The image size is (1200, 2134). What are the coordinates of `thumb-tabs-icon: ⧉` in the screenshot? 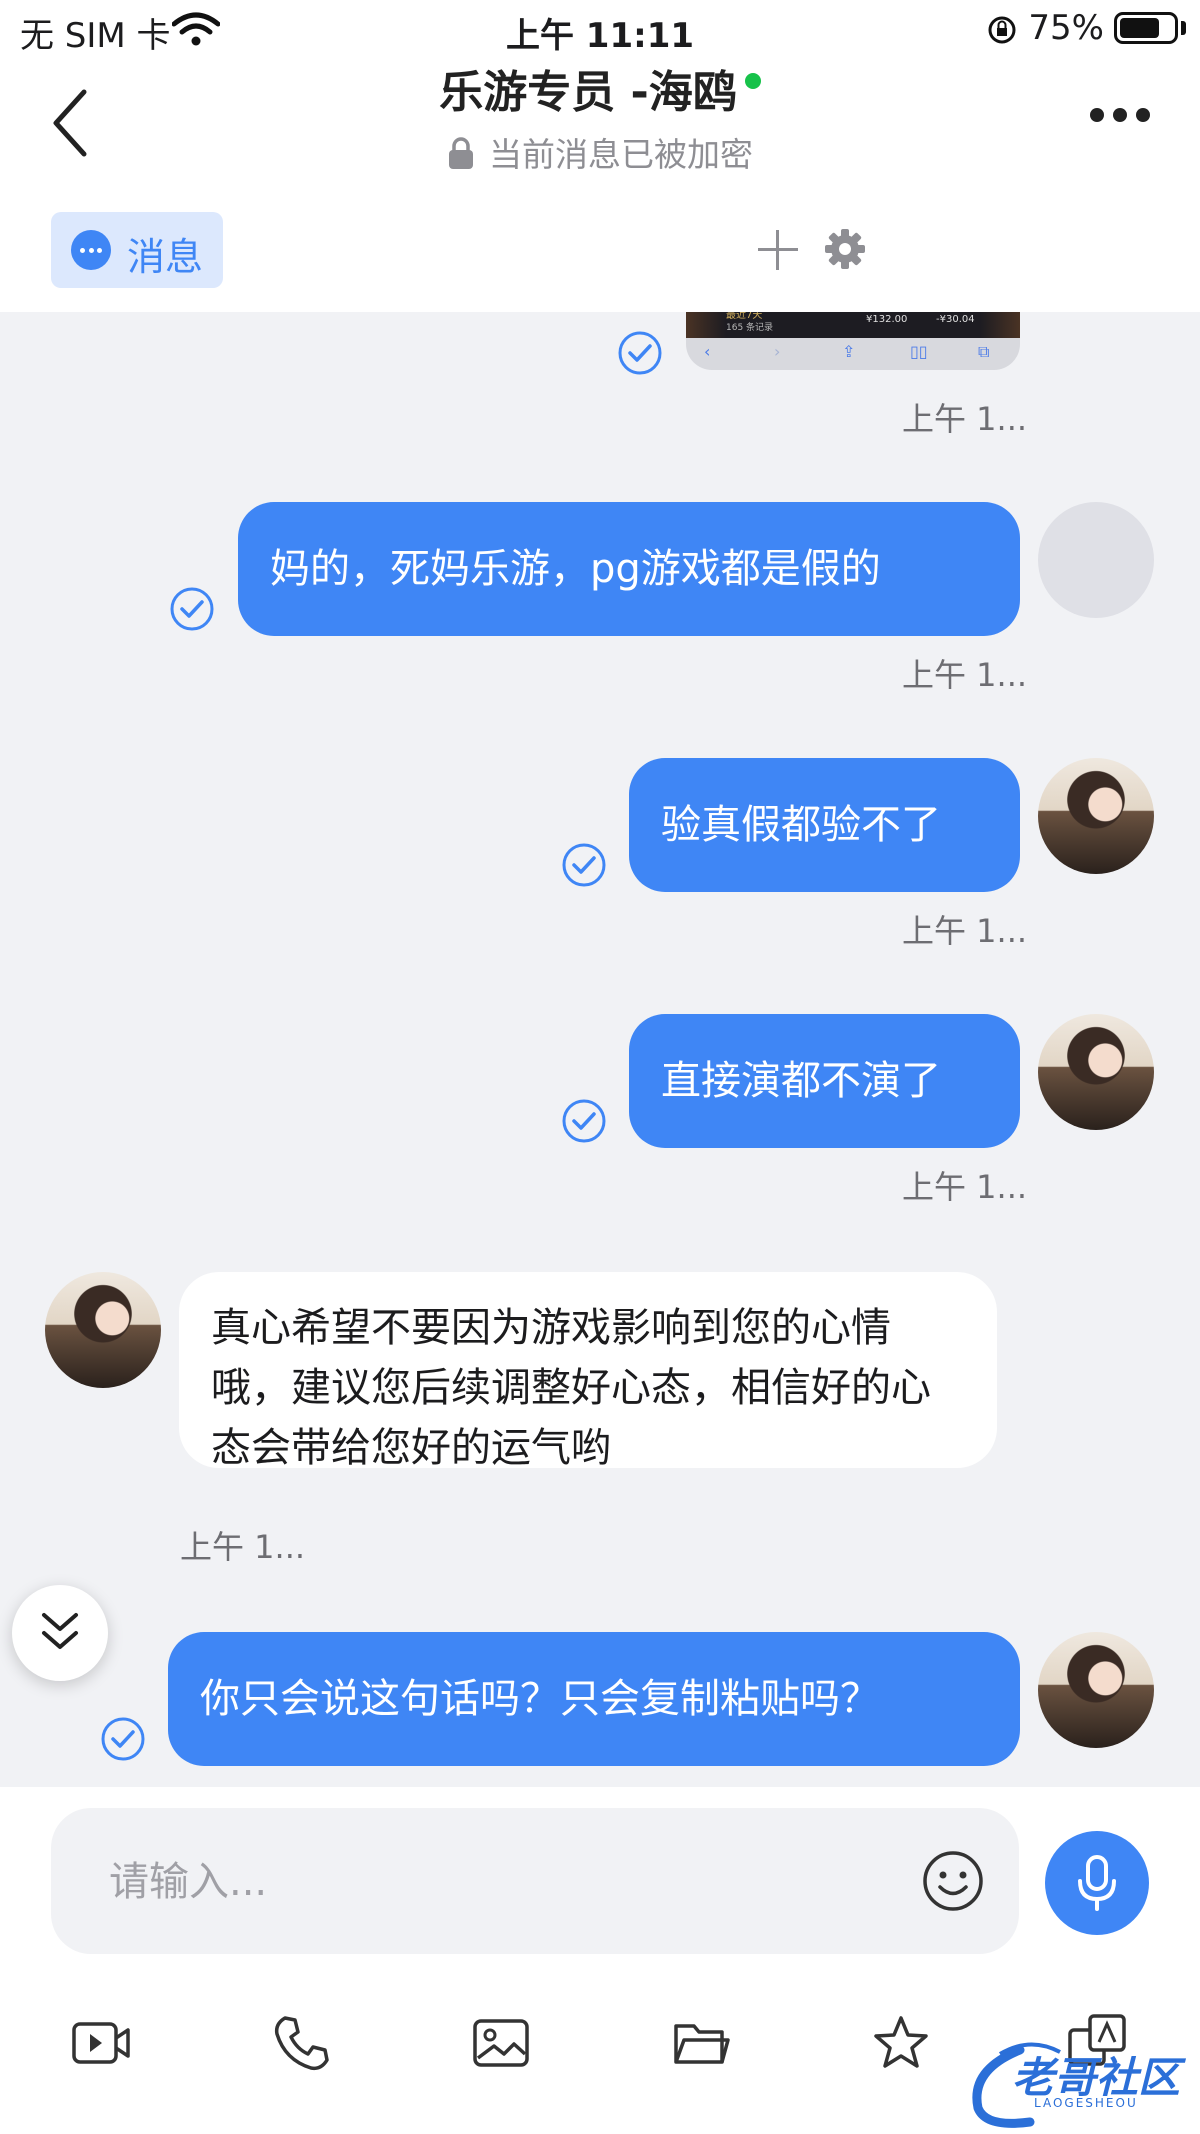 It's located at (984, 351).